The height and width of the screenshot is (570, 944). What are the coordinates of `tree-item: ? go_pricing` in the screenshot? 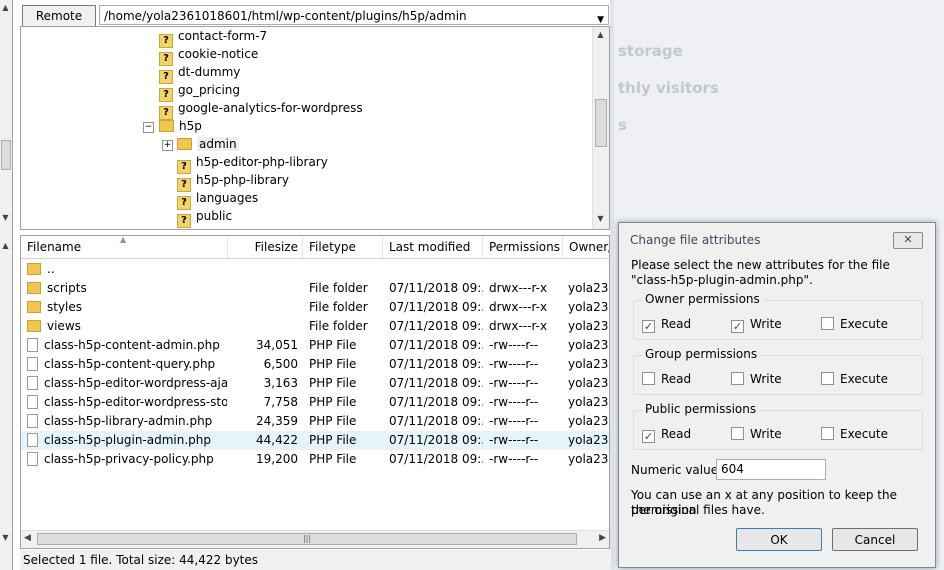 It's located at (199, 91).